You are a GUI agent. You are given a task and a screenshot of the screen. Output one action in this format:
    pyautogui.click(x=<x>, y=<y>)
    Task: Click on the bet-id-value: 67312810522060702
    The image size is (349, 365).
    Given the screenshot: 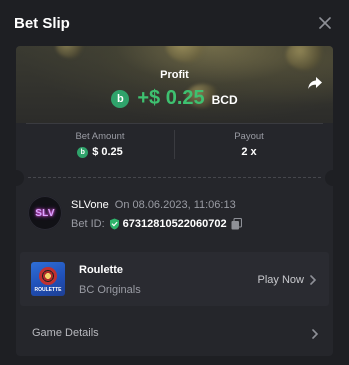 What is the action you would take?
    pyautogui.click(x=174, y=224)
    